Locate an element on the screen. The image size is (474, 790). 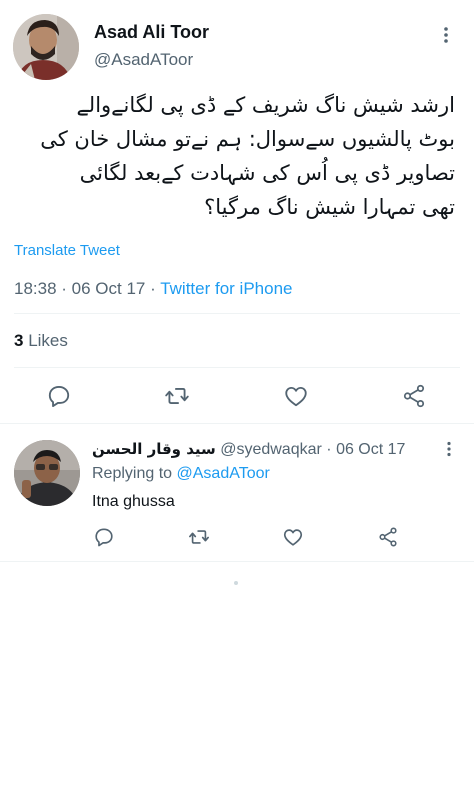
reply-text: Itna ghussa is located at coordinates (133, 501).